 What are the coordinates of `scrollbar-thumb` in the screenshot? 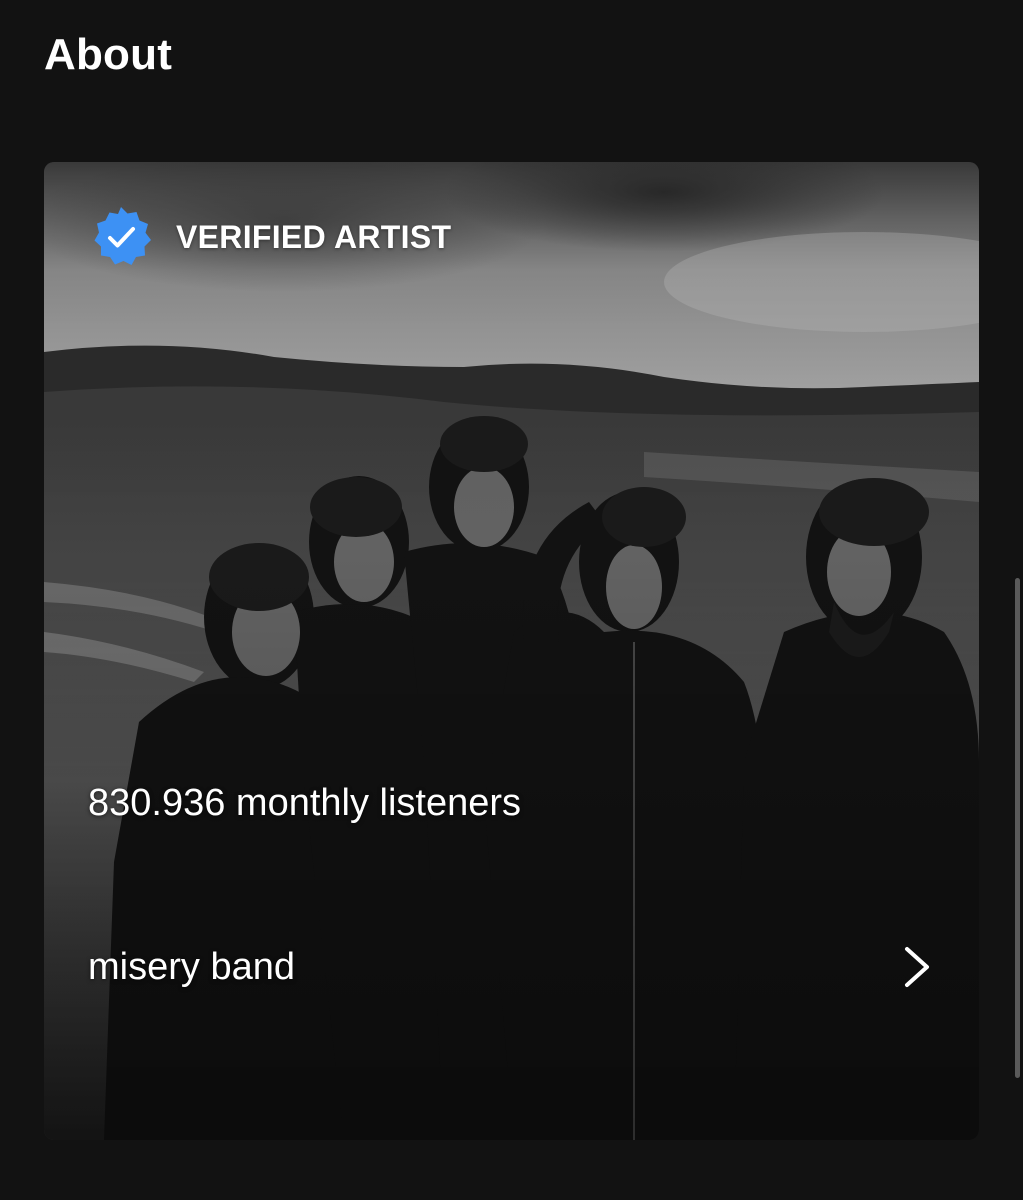 It's located at (1017, 828).